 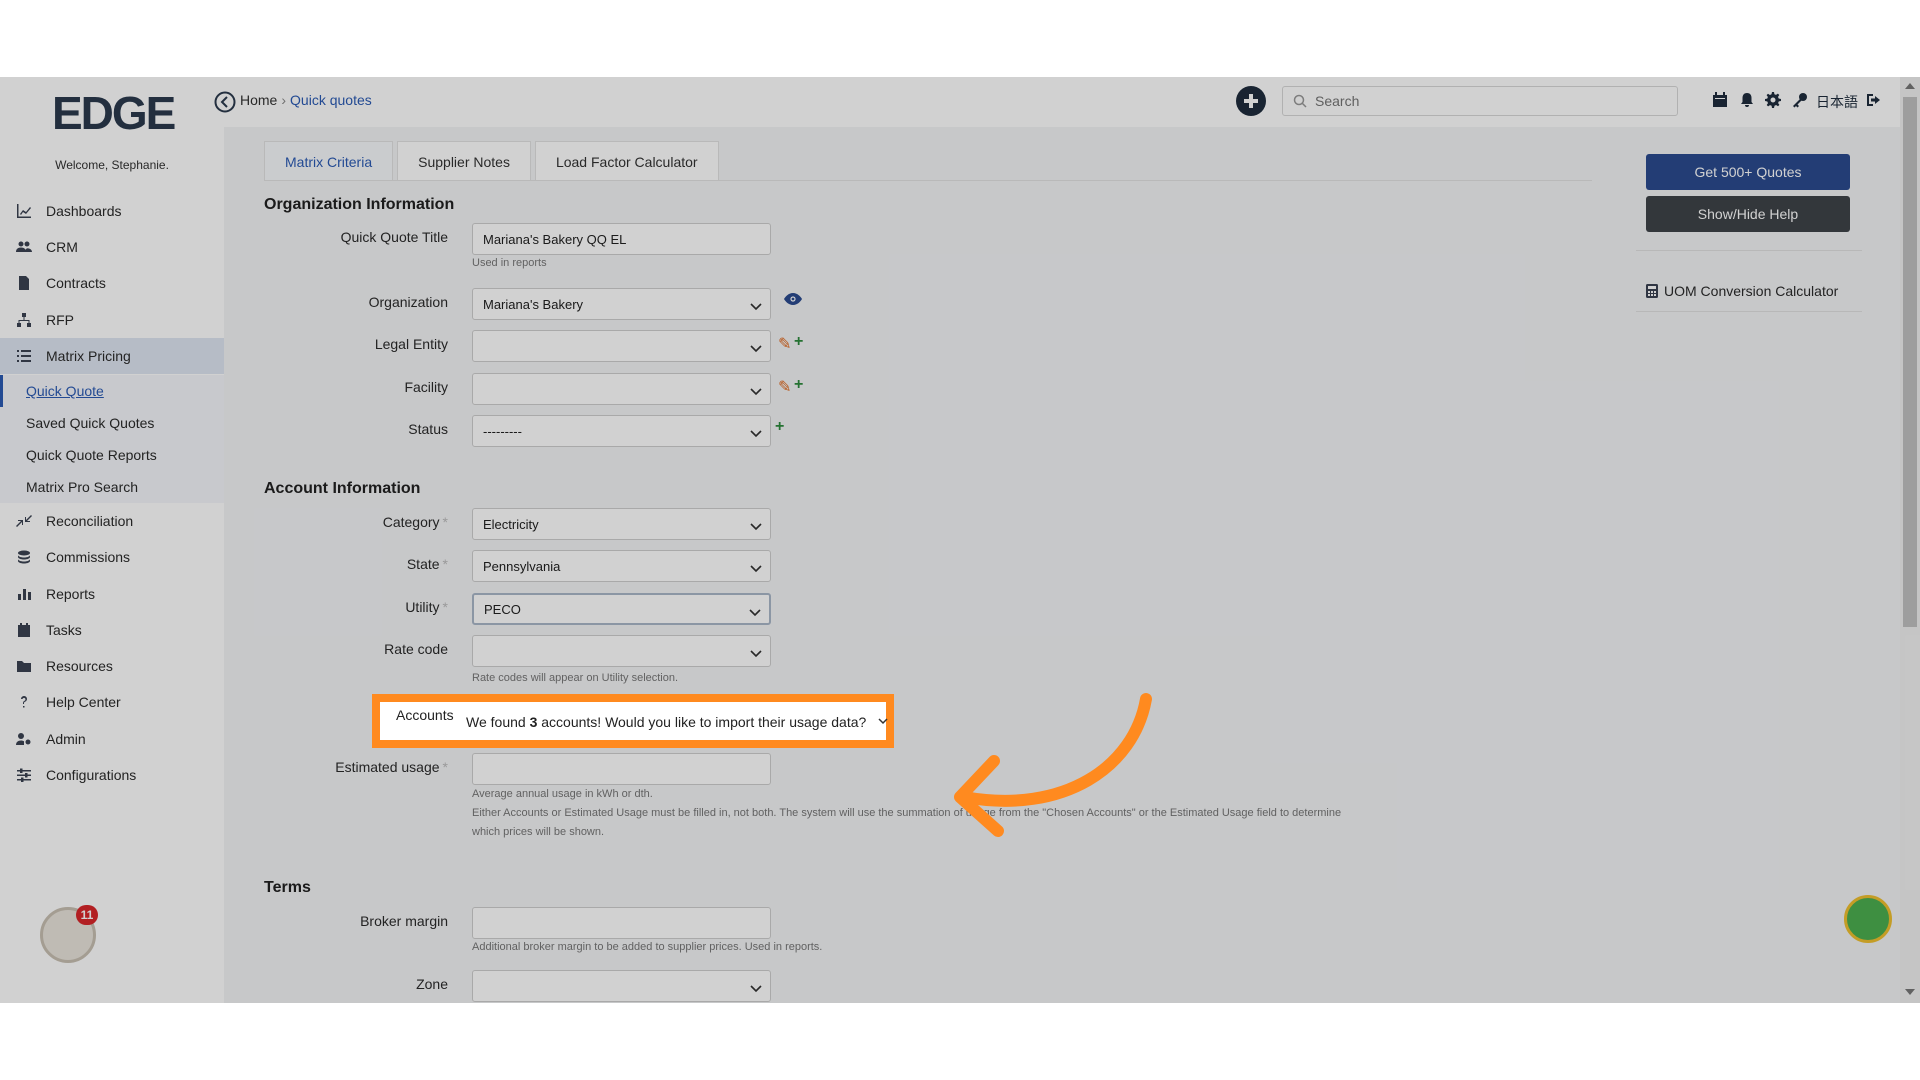 What do you see at coordinates (621, 986) in the screenshot?
I see `zone-select` at bounding box center [621, 986].